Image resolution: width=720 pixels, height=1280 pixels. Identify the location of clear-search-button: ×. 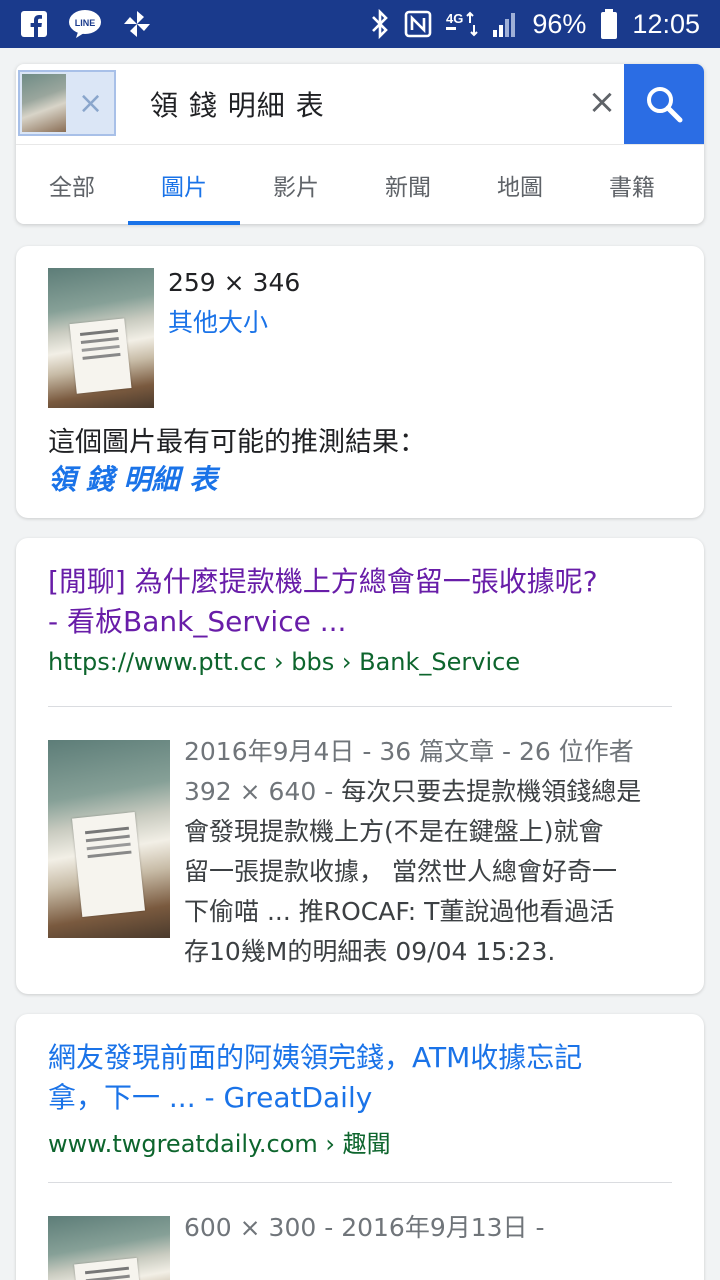
(602, 102).